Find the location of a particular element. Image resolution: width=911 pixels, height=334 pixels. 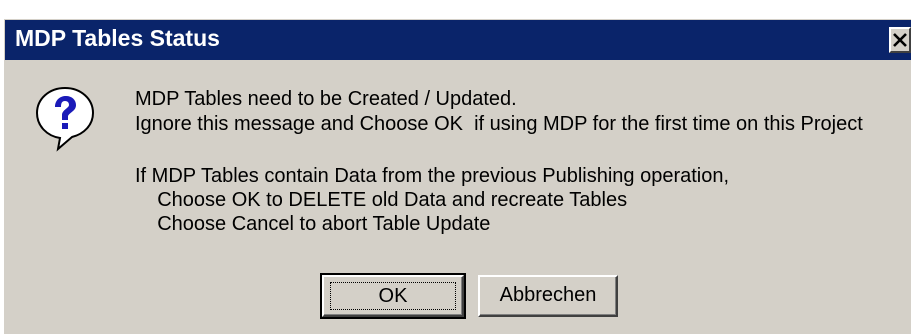

title-bar: MDP Tables Status is located at coordinates (458, 40).